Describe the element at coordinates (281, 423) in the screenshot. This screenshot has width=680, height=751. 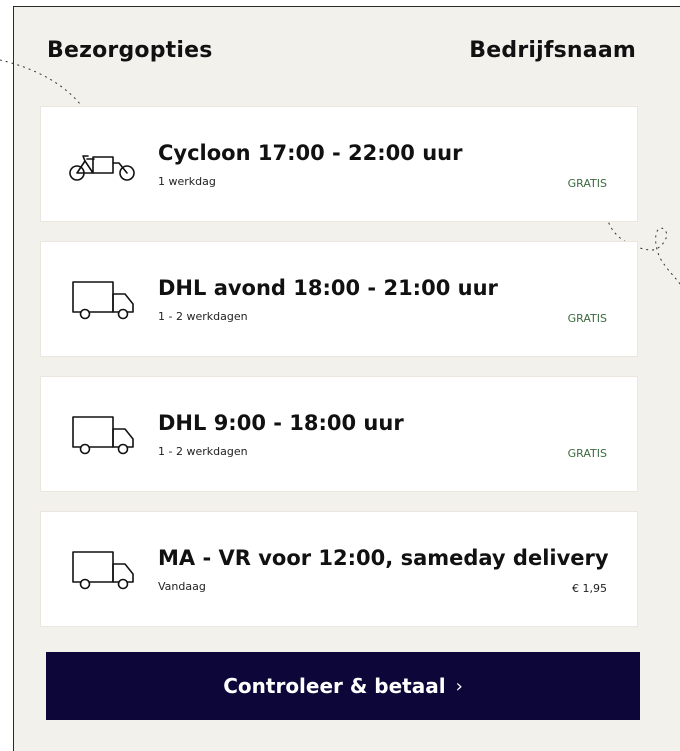
I see `option-name: DHL 9:00 - 18:00 uur` at that location.